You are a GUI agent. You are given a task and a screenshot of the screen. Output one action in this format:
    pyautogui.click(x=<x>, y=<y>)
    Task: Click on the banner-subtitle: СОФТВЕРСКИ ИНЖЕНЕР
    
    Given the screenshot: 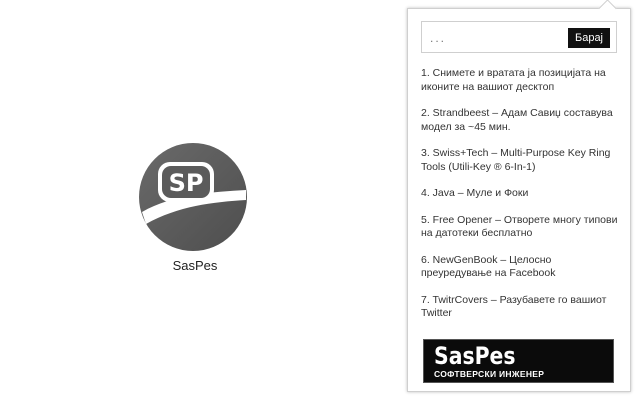 What is the action you would take?
    pyautogui.click(x=489, y=374)
    